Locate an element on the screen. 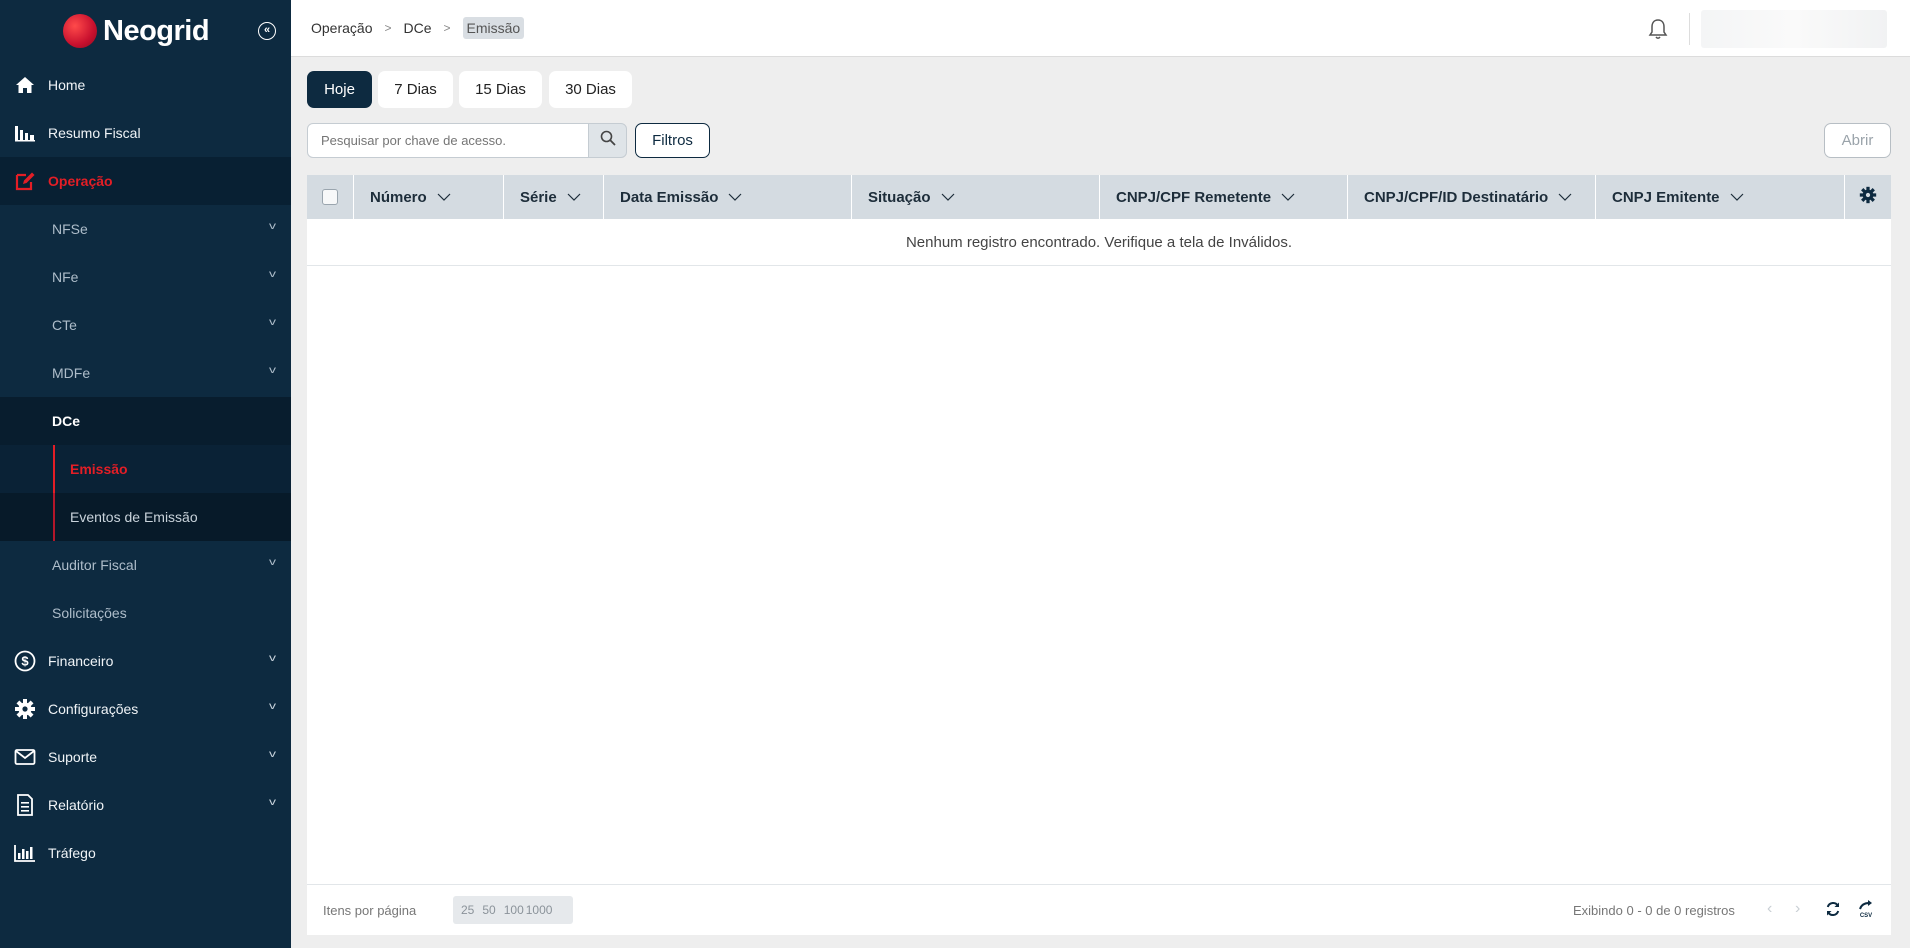 The image size is (1910, 948). tab-30-dias: 30 Dias is located at coordinates (590, 89).